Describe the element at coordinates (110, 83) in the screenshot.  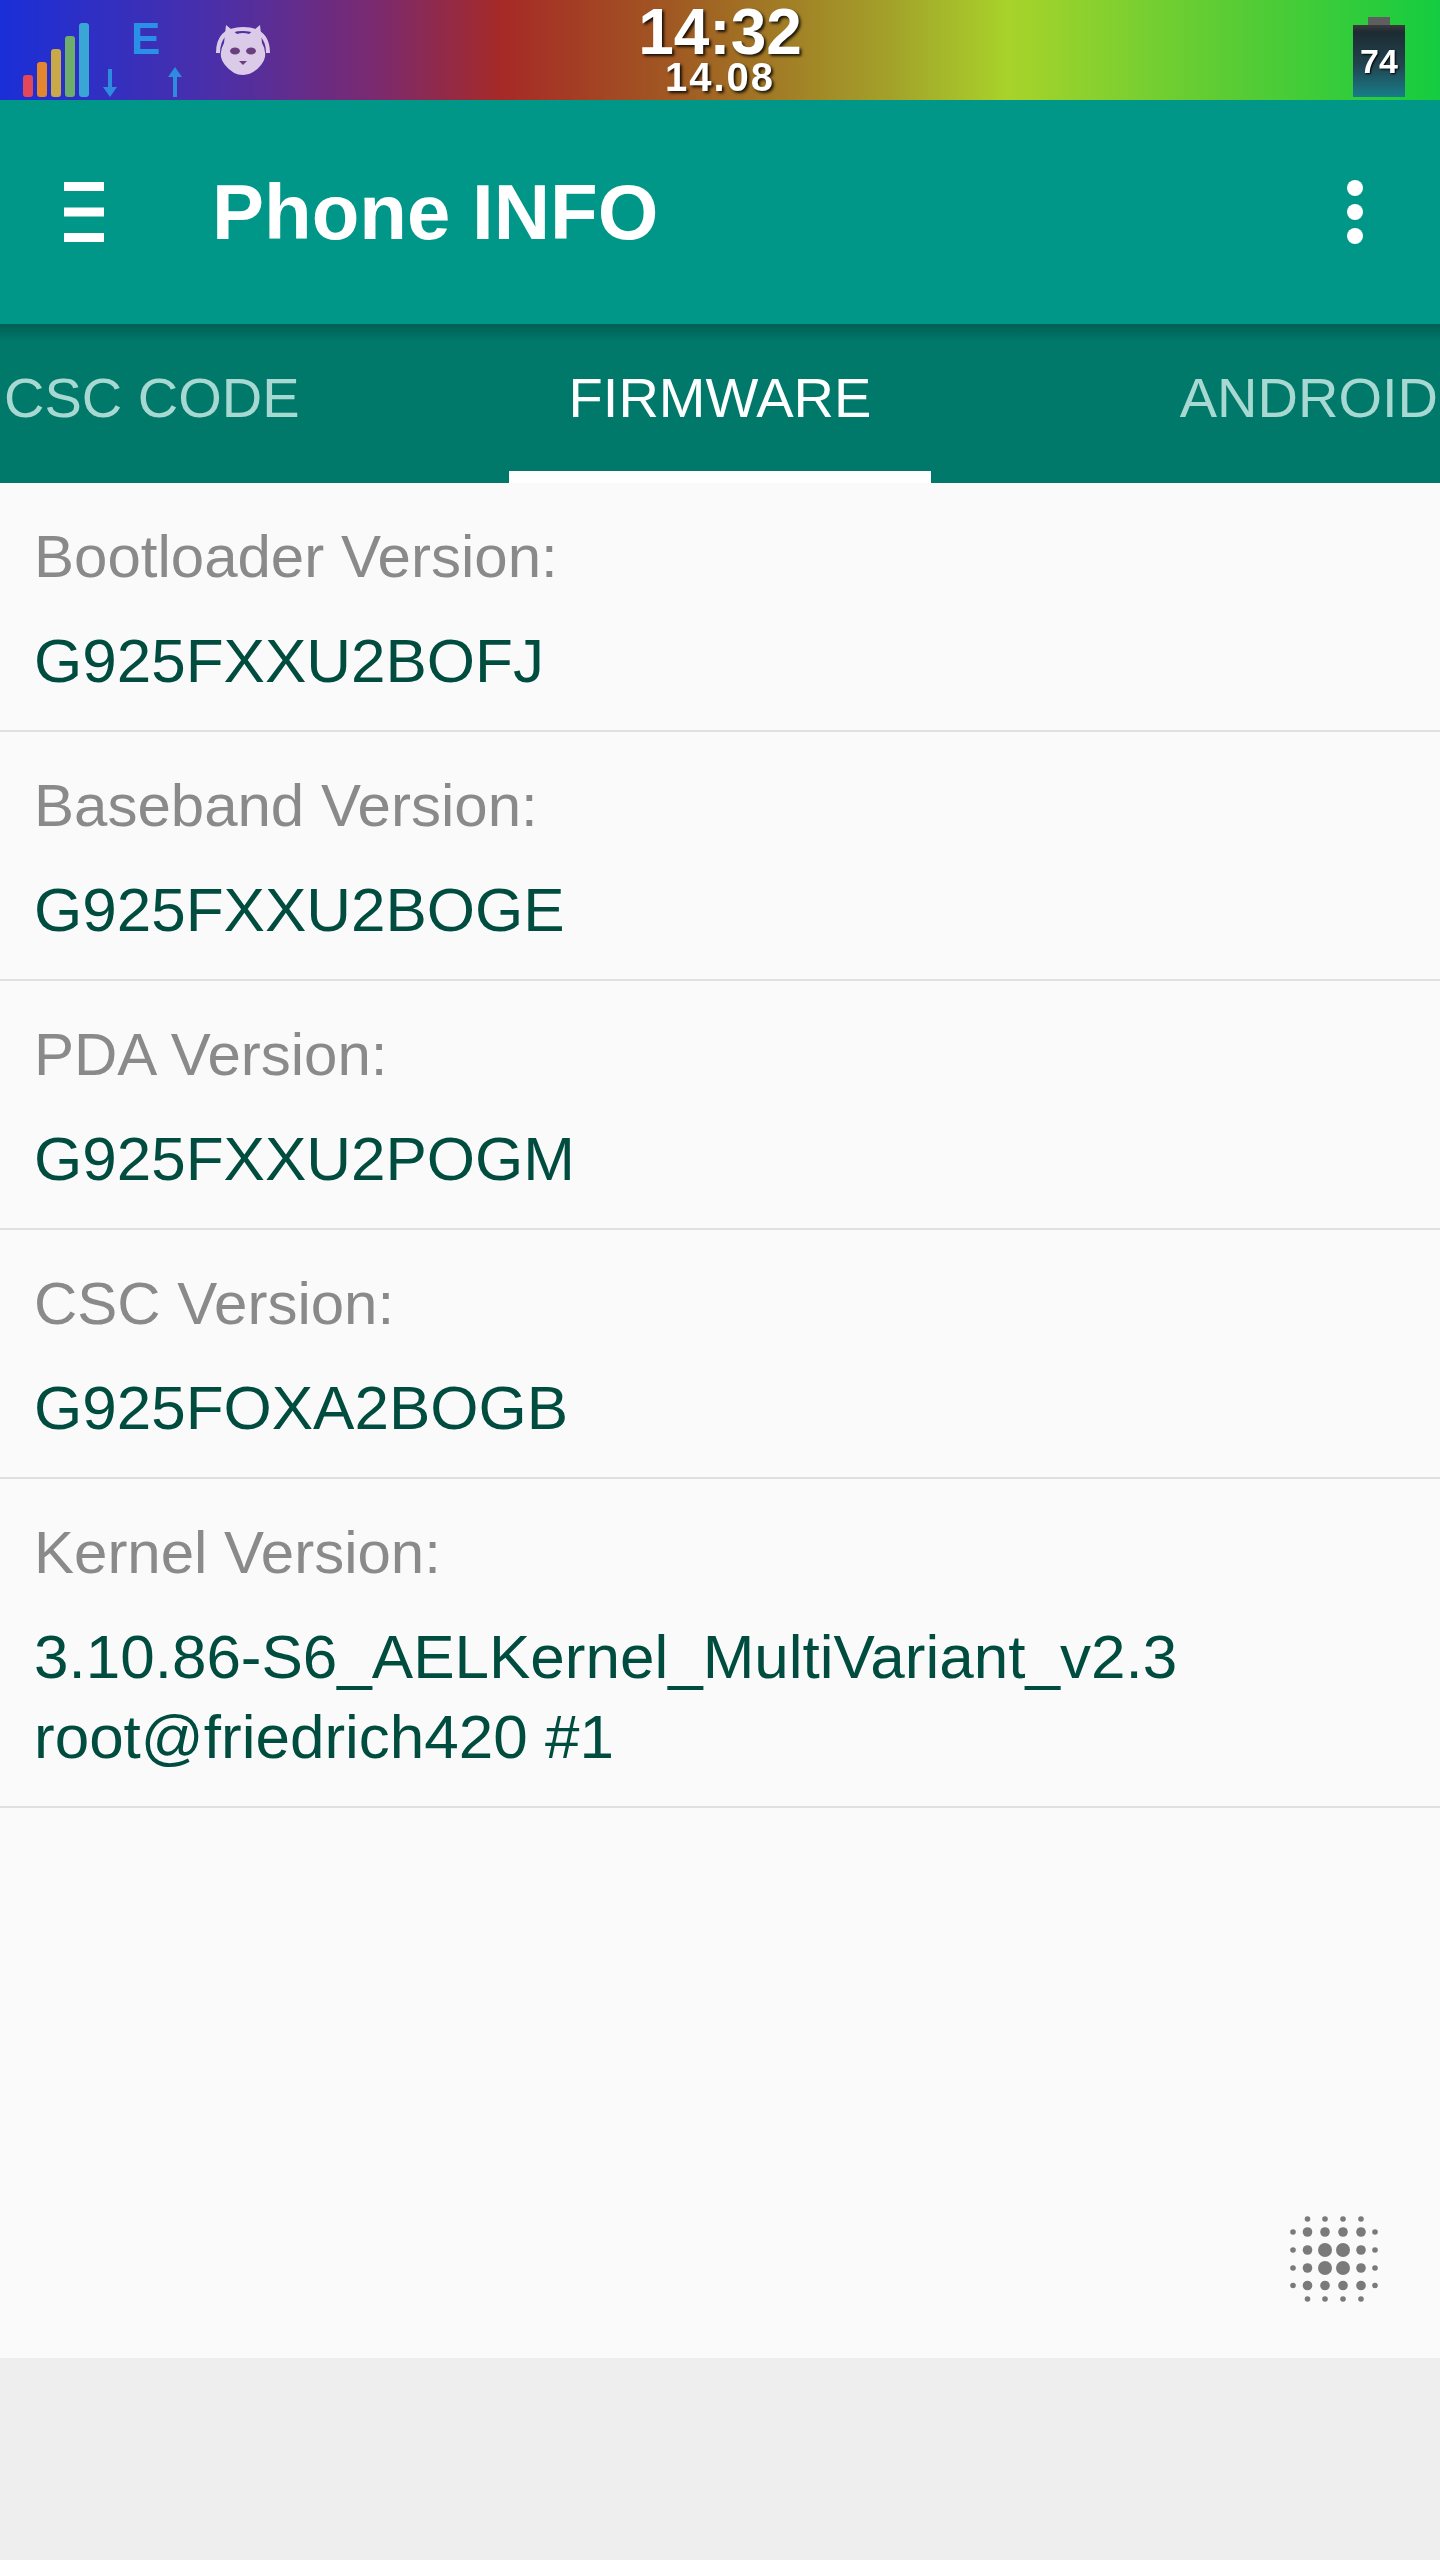
I see `arrow-down-icon` at that location.